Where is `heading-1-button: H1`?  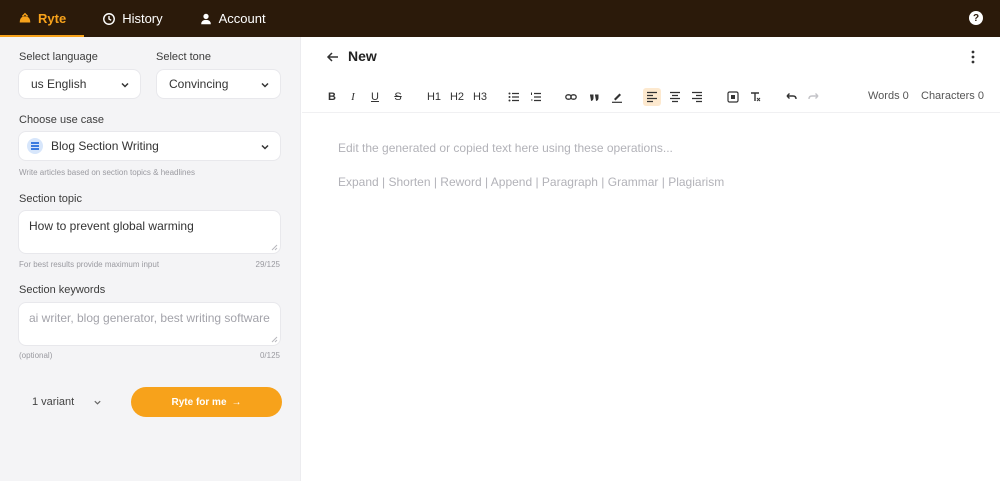 heading-1-button: H1 is located at coordinates (434, 97).